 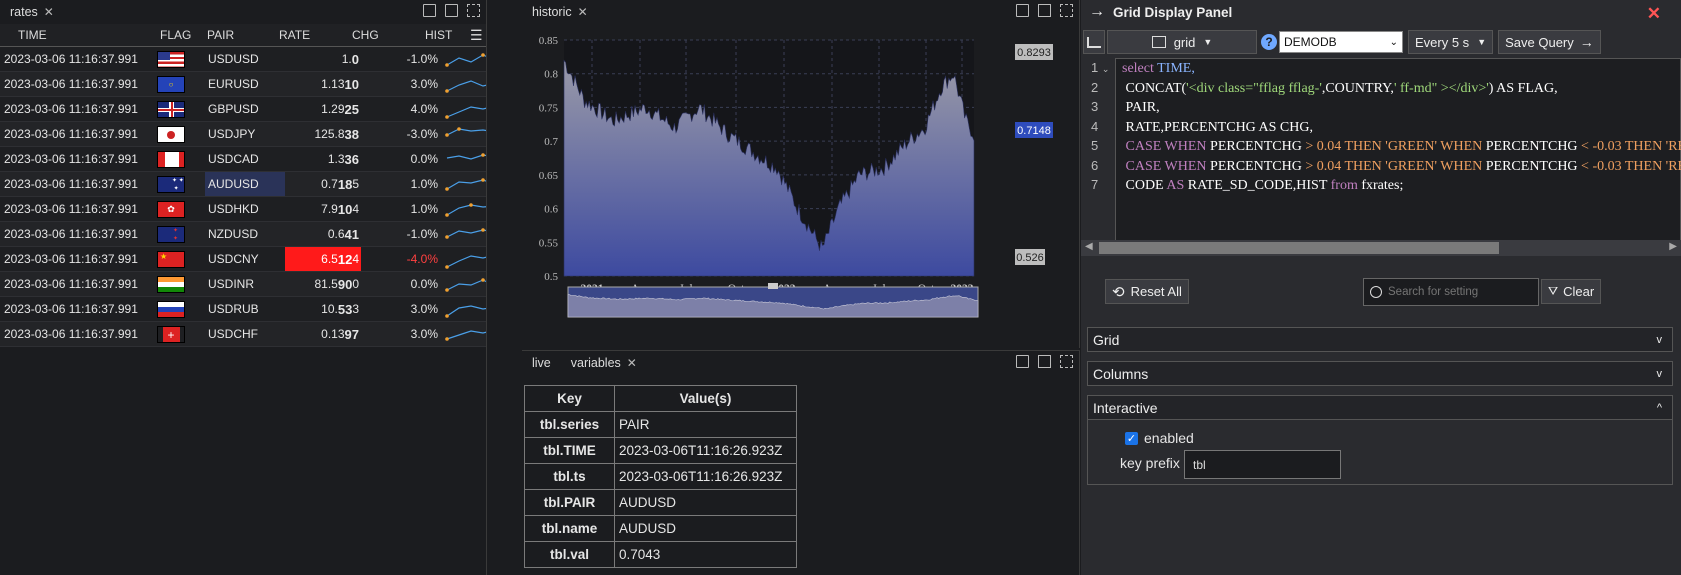 What do you see at coordinates (1380, 407) in the screenshot?
I see `section-interactive: Interactive ^` at bounding box center [1380, 407].